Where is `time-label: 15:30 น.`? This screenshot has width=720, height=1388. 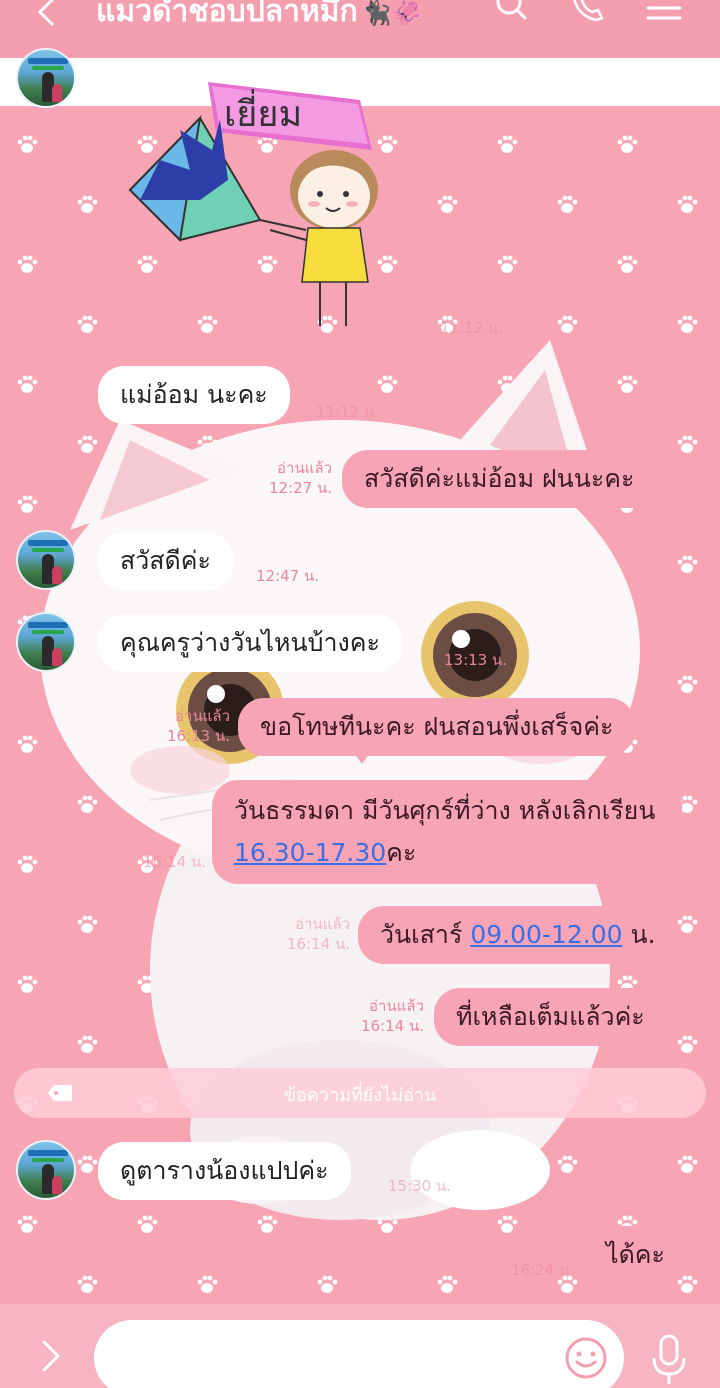
time-label: 15:30 น. is located at coordinates (420, 1186).